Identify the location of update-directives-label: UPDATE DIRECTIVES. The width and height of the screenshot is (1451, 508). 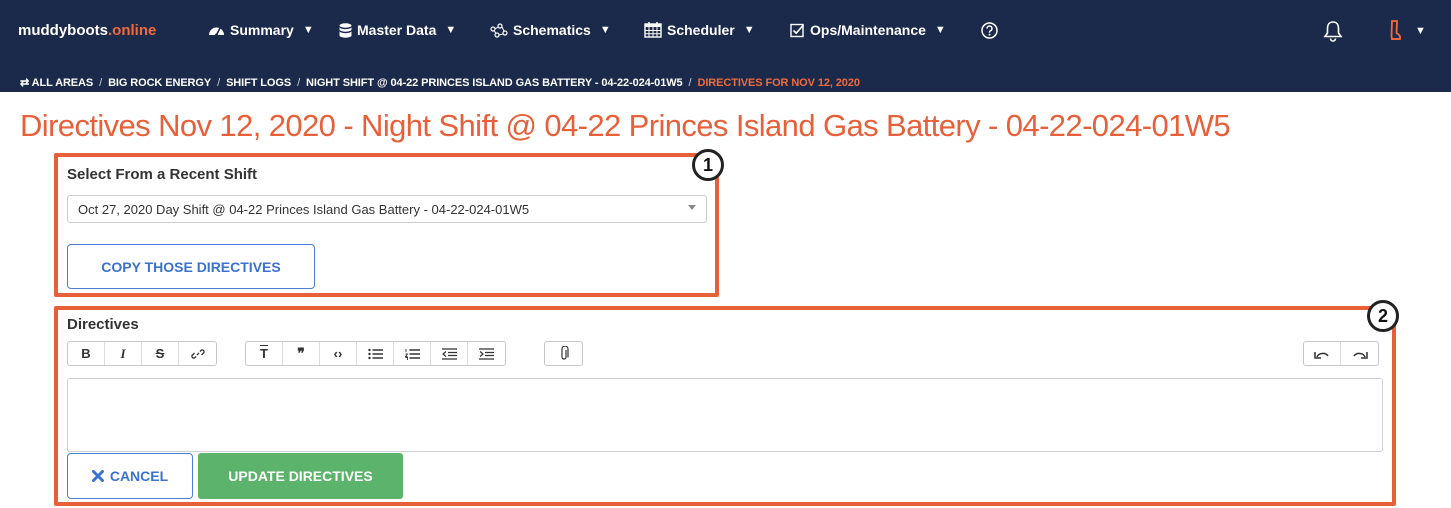
(300, 476).